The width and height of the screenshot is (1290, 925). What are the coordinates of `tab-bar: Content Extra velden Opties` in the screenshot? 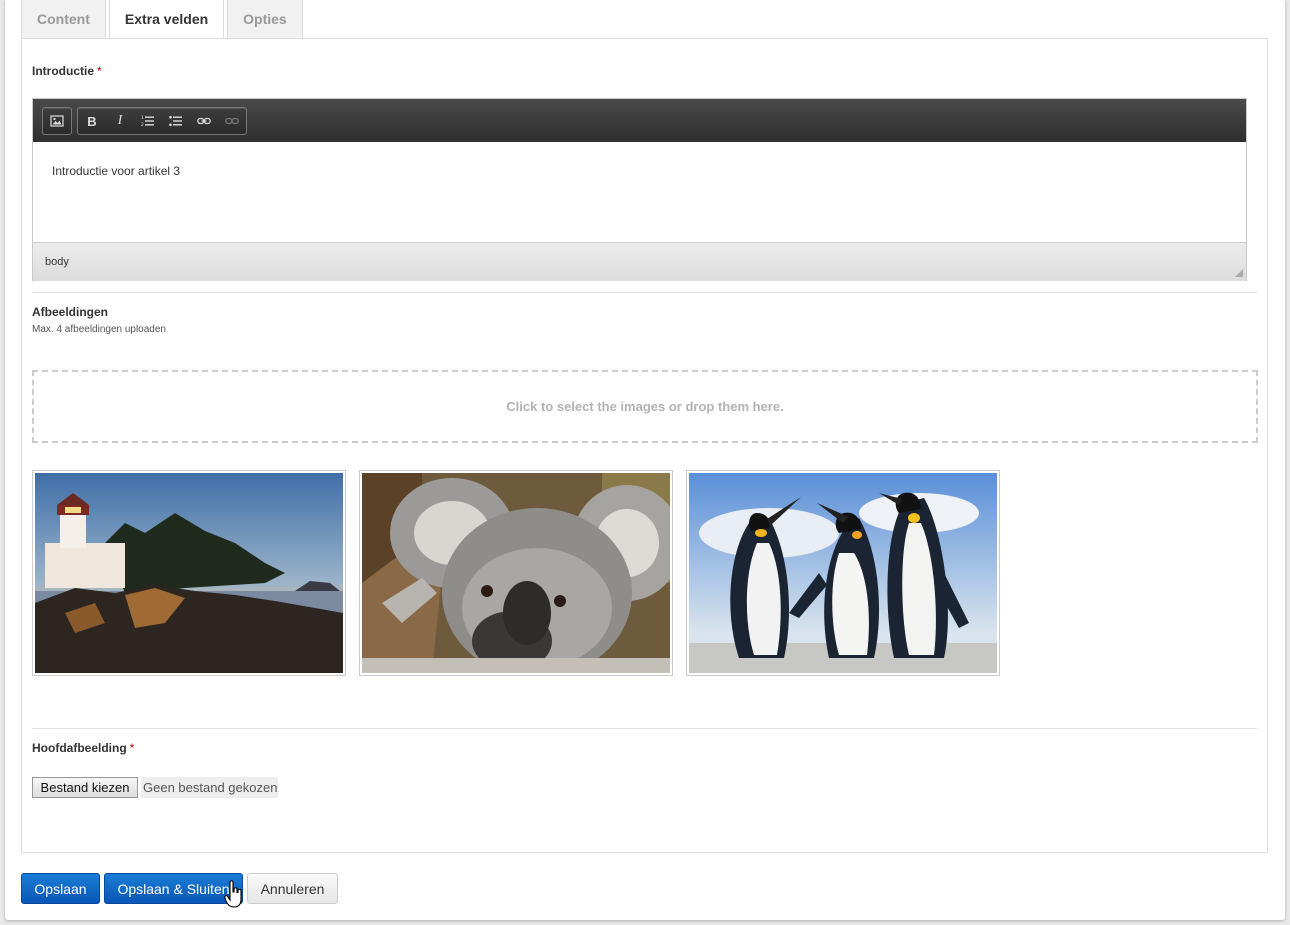 It's located at (163, 19).